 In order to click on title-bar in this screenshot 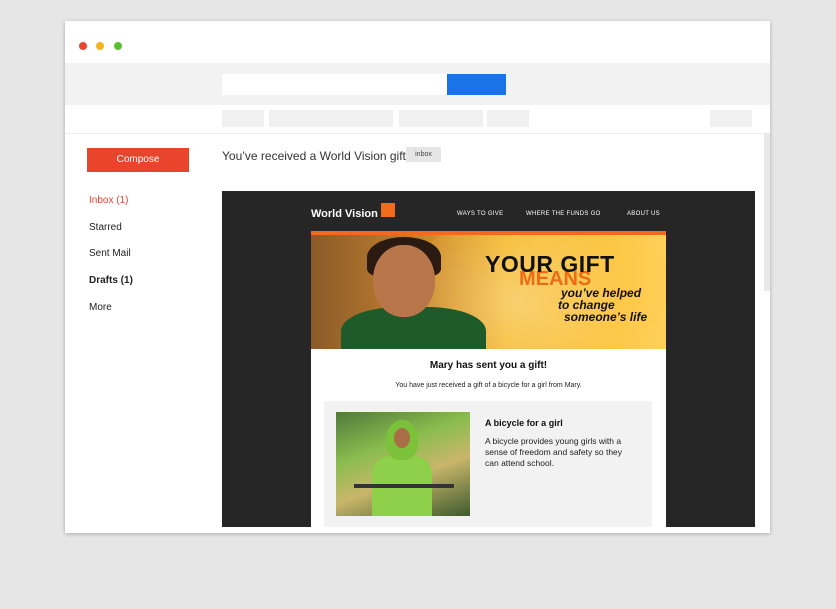, I will do `click(417, 42)`.